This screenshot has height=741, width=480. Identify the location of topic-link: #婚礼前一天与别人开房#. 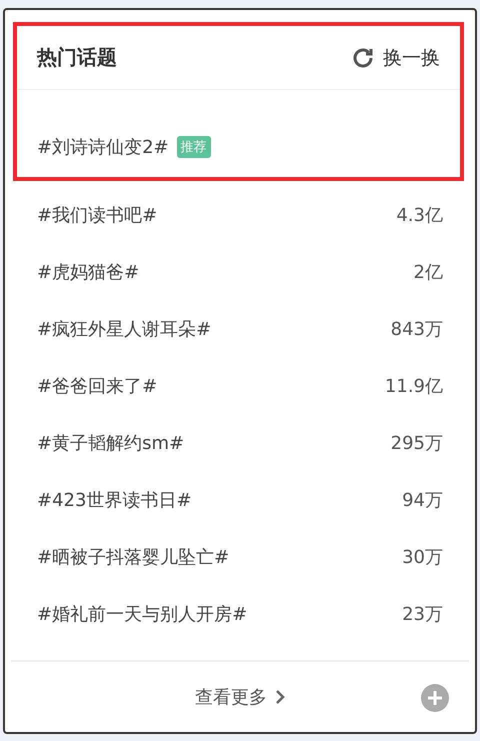
(142, 614).